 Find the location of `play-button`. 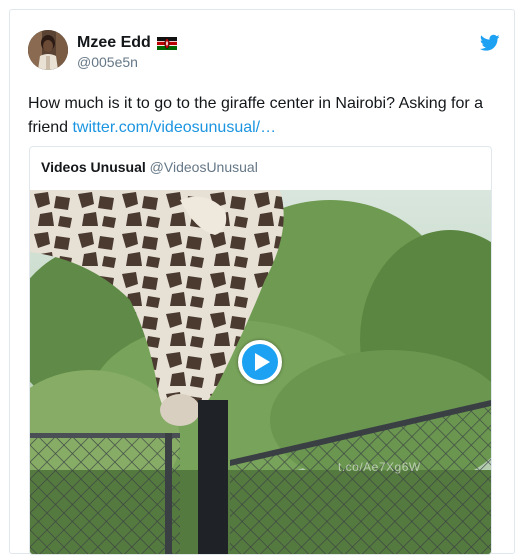

play-button is located at coordinates (260, 362).